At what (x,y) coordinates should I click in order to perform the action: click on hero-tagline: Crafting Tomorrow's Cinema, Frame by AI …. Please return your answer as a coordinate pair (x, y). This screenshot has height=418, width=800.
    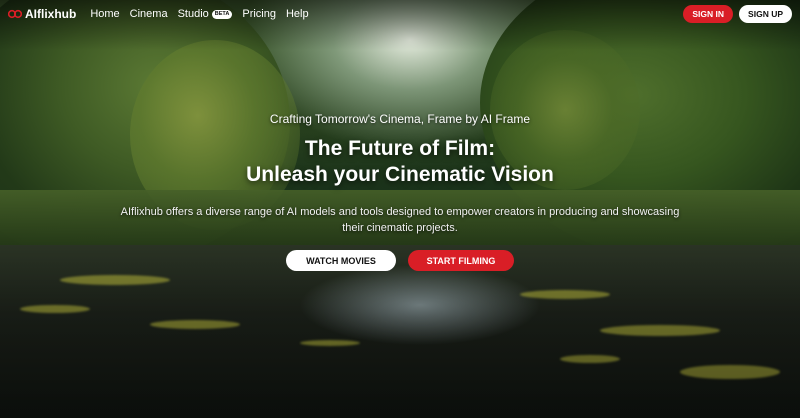
    Looking at the image, I should click on (400, 119).